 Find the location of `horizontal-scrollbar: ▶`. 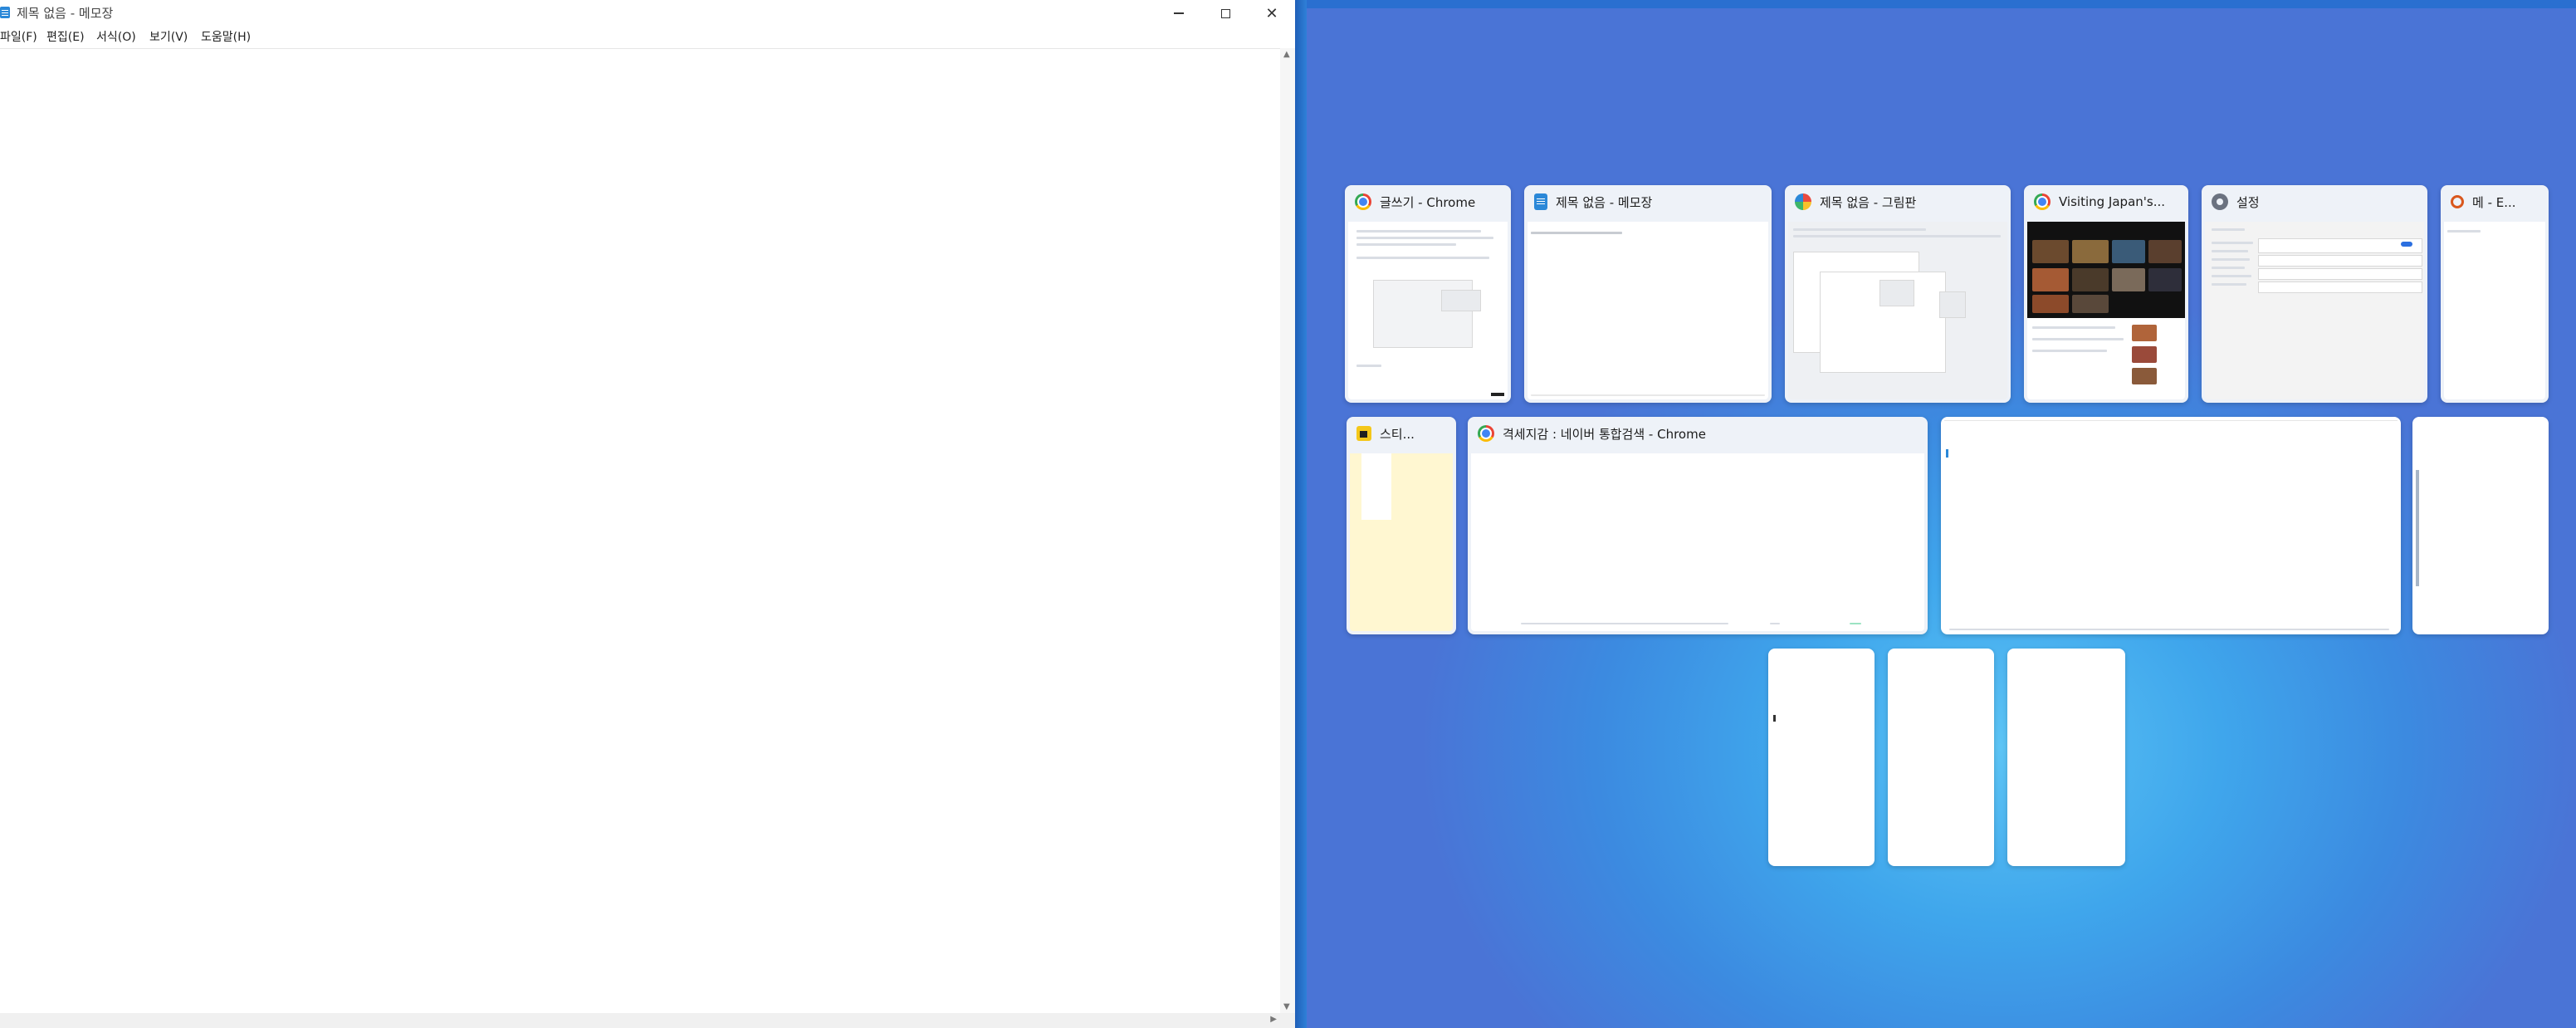

horizontal-scrollbar: ▶ is located at coordinates (640, 1020).